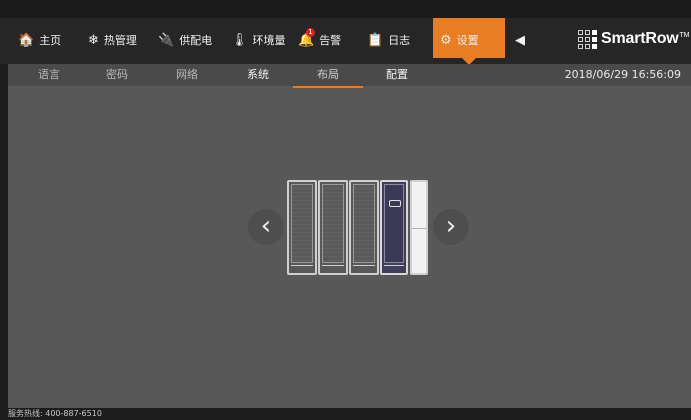 The image size is (691, 420). I want to click on nav-item-alarm: 🔔 告警, so click(319, 40).